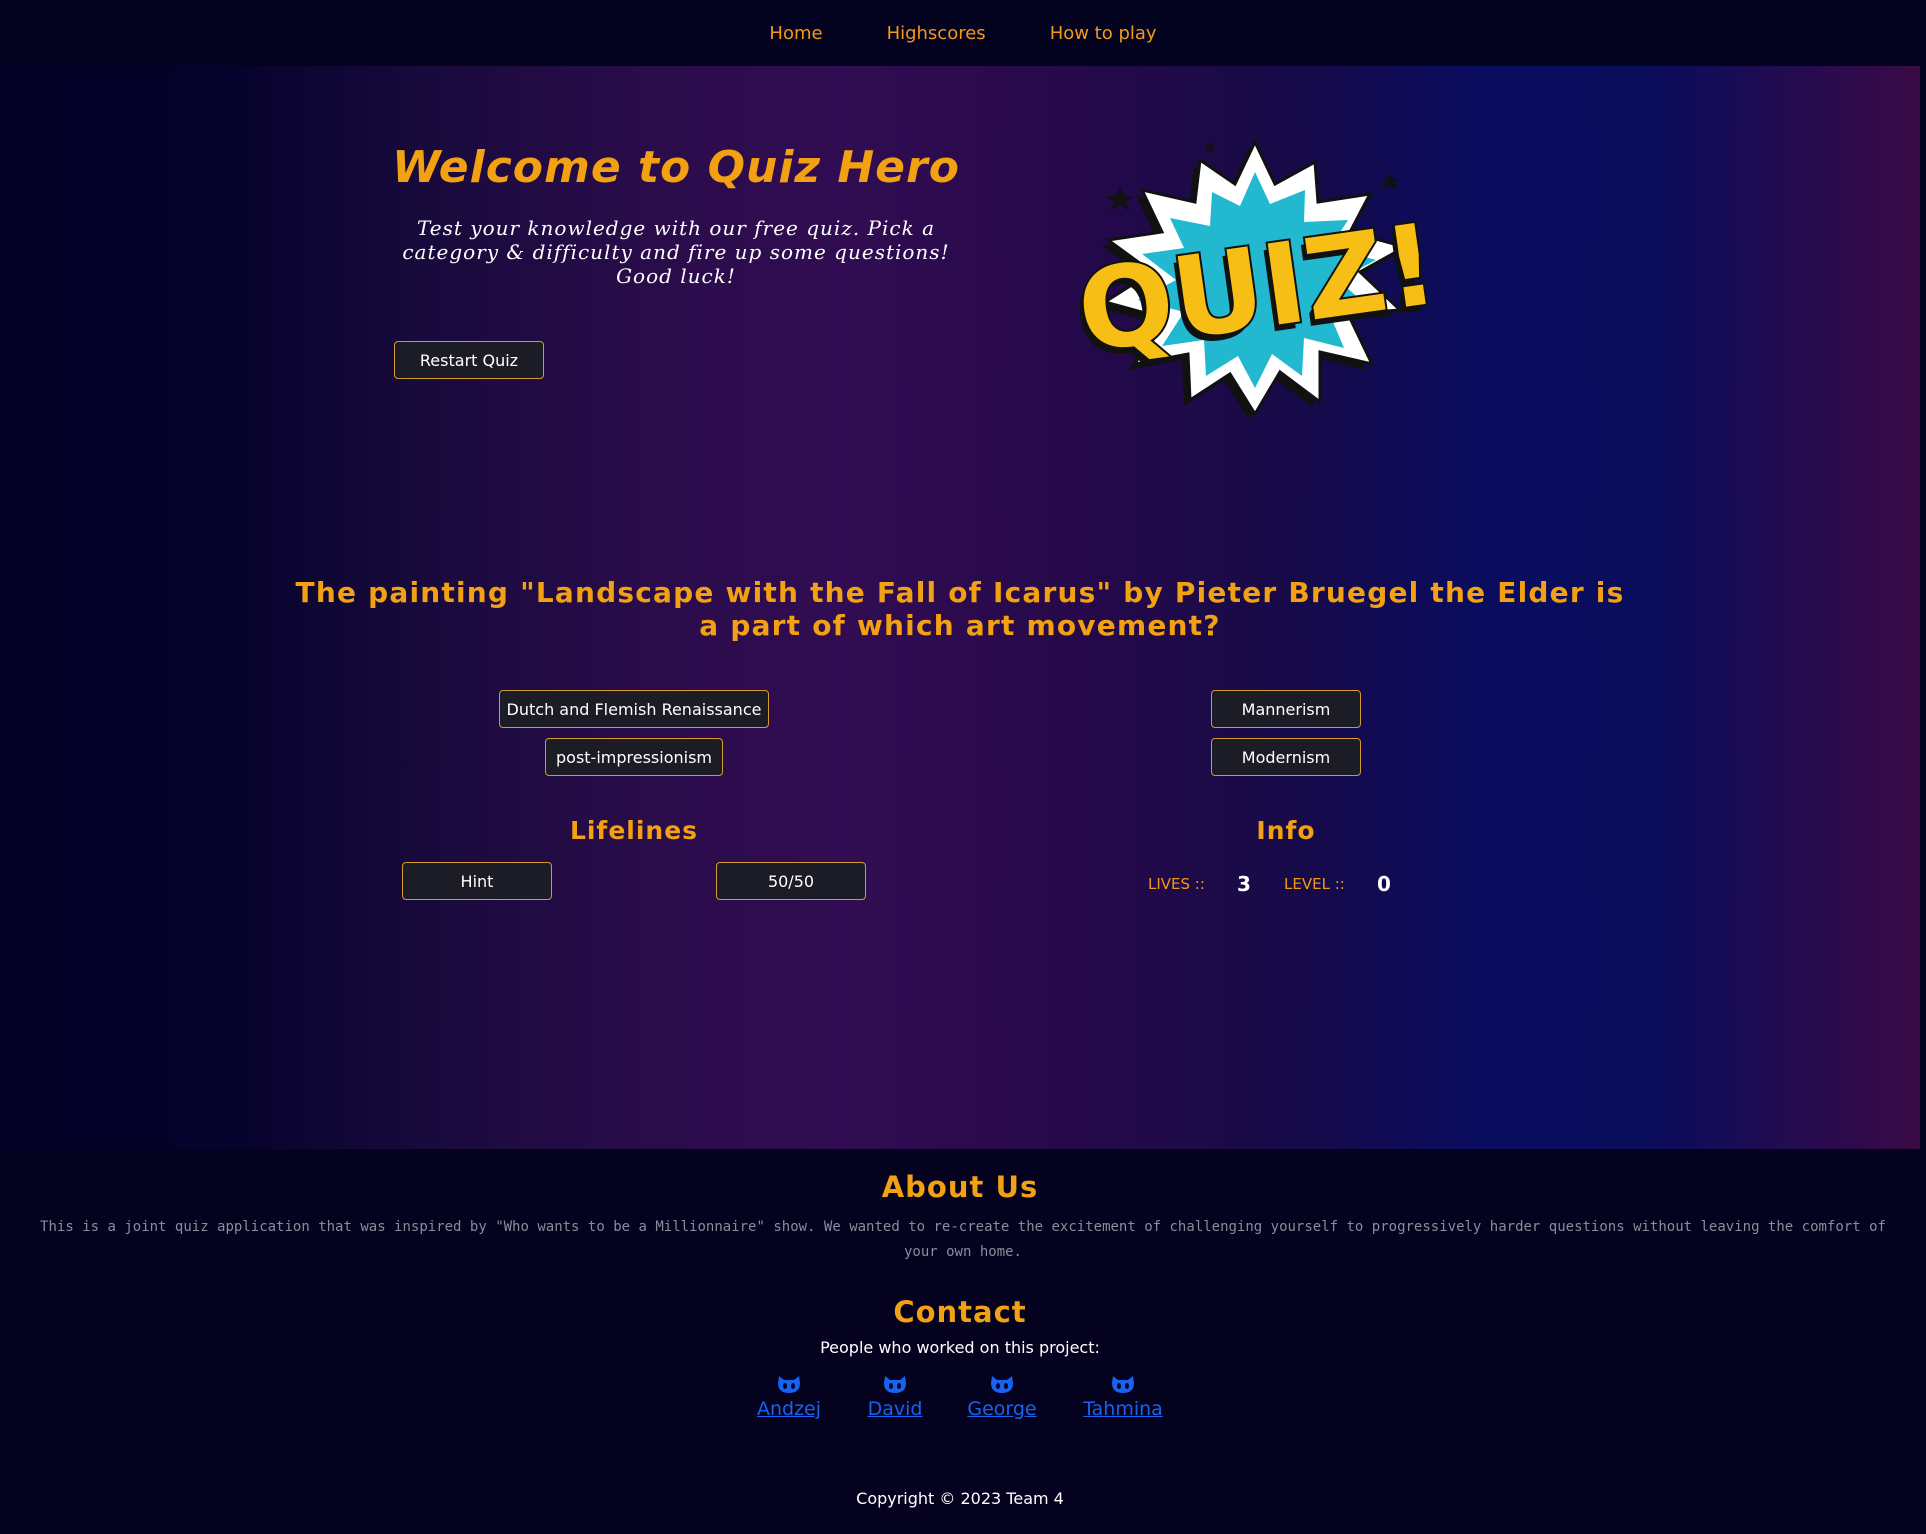 The height and width of the screenshot is (1534, 1926). I want to click on nav-home-link: Home, so click(795, 33).